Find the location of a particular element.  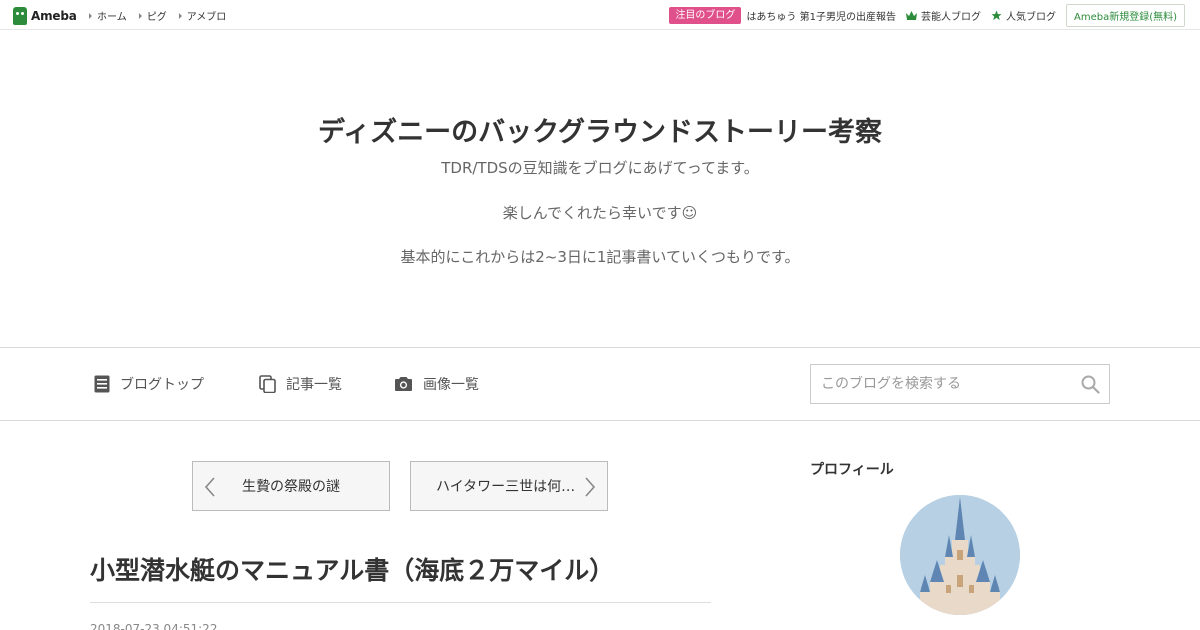

ameba-logo: Ameba is located at coordinates (45, 15).